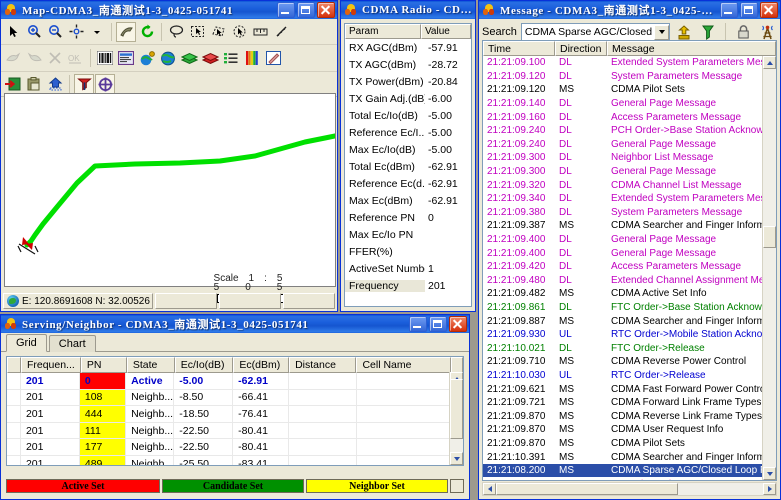 The image size is (781, 500). I want to click on radio-row: Total Ec/Io(dB) -5.00, so click(408, 115).